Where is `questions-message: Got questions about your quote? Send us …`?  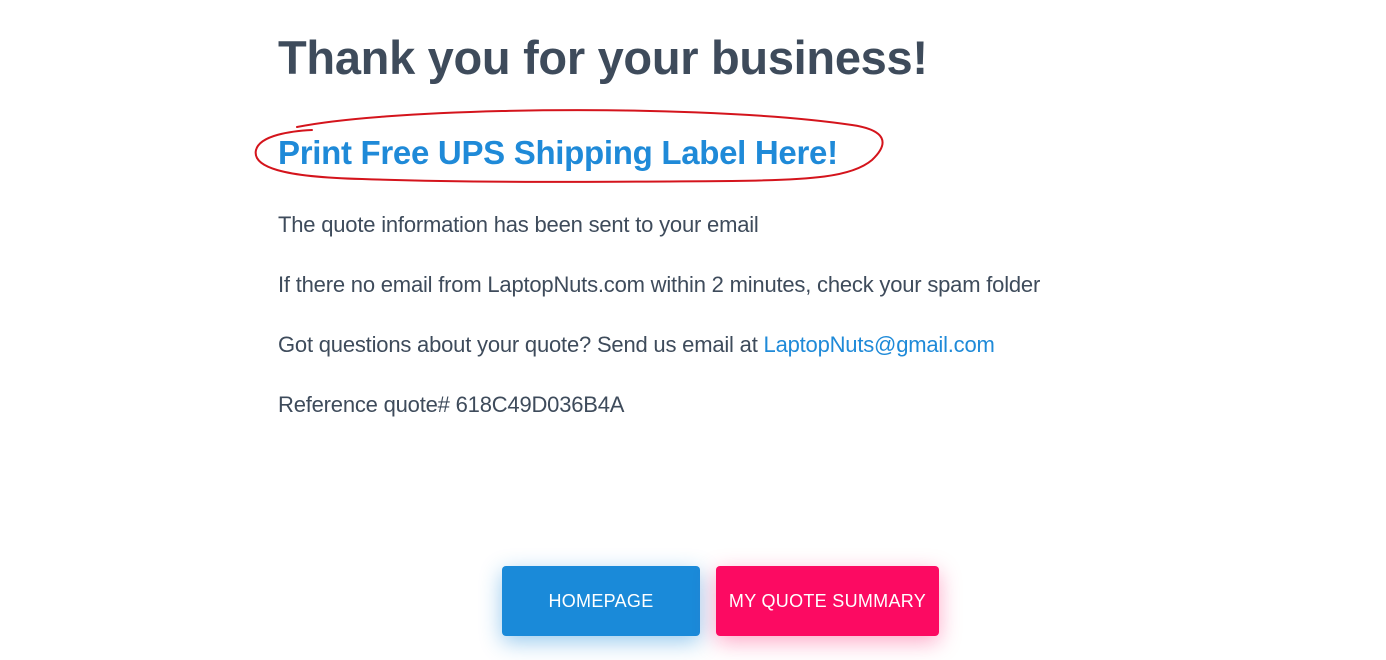 questions-message: Got questions about your quote? Send us … is located at coordinates (636, 345).